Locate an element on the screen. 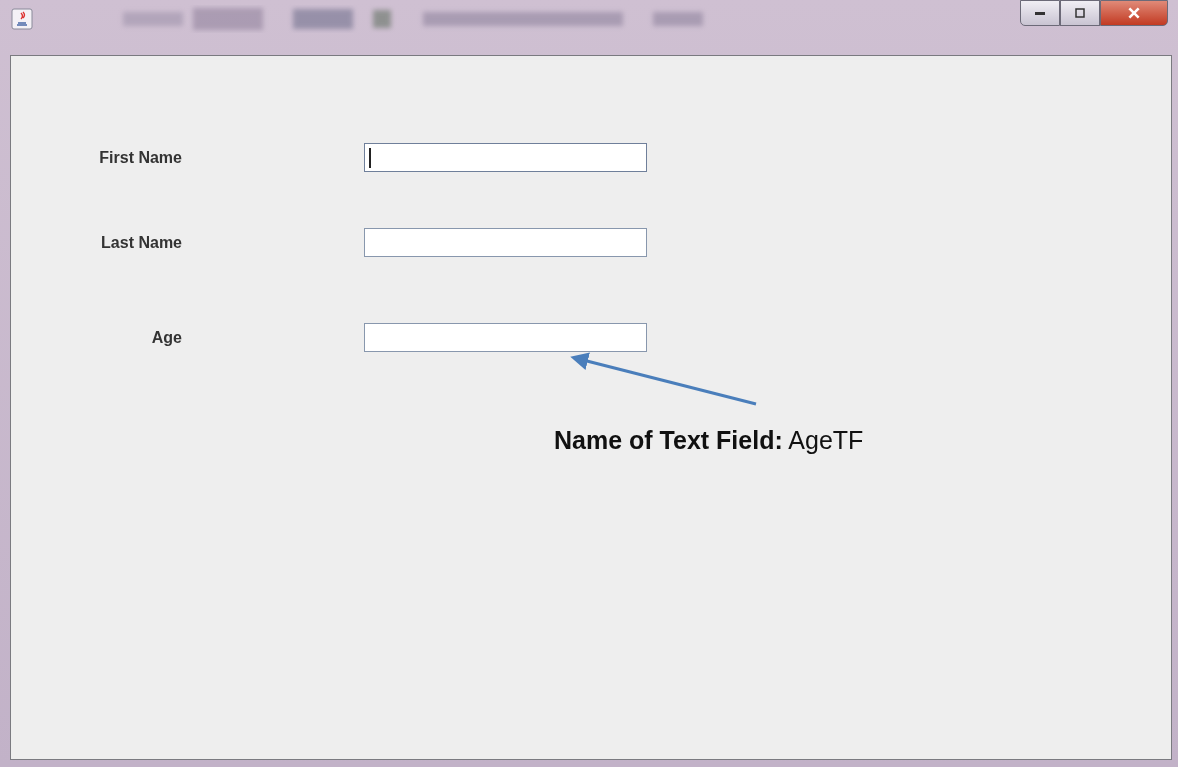  maximize-icon is located at coordinates (1080, 13).